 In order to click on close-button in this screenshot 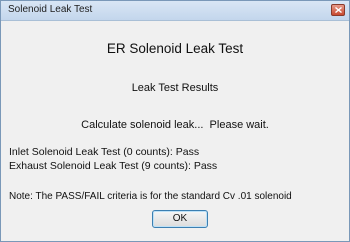, I will do `click(338, 10)`.